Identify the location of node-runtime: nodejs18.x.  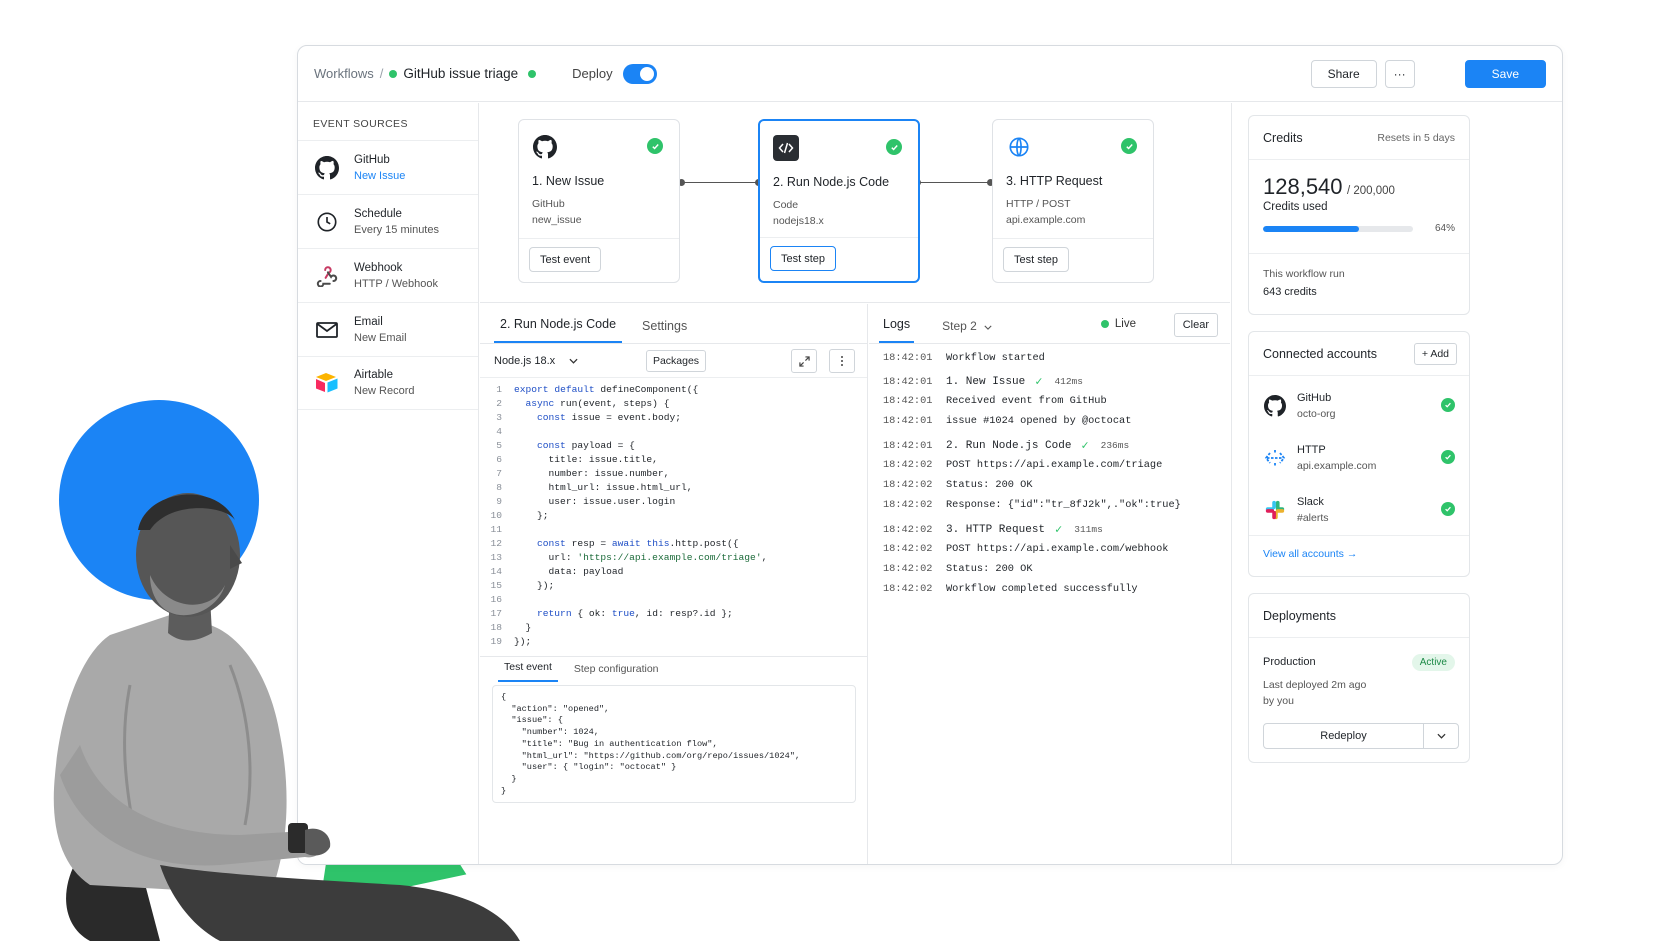
(798, 221).